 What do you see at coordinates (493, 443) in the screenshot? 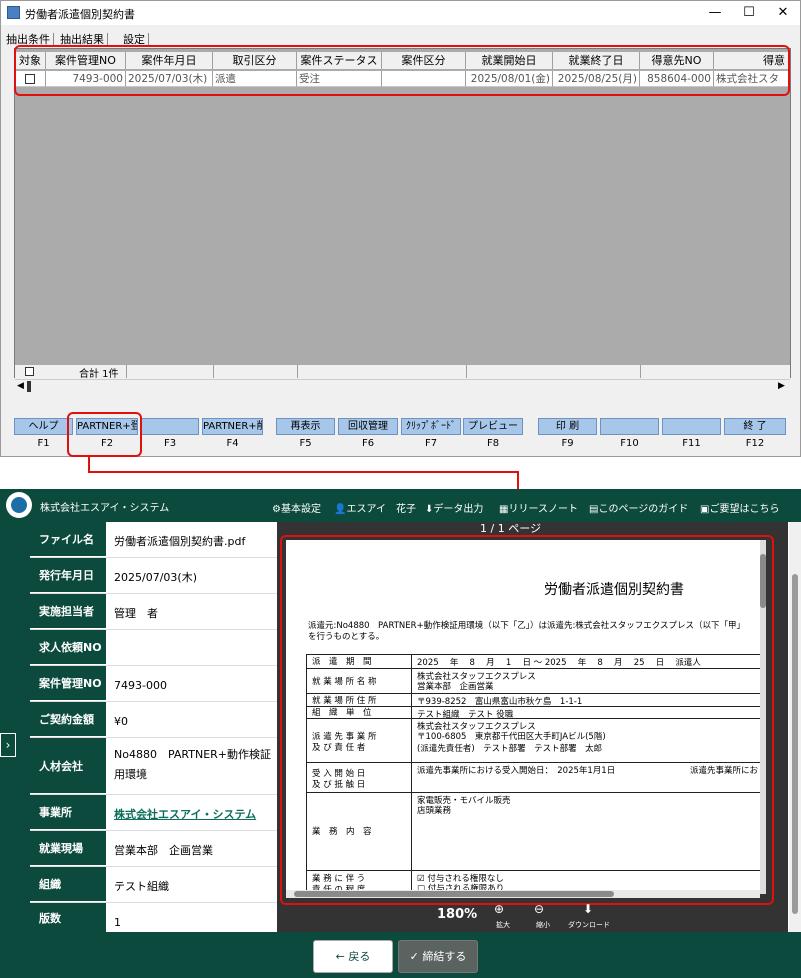
I see `fkey-label-f8: F8` at bounding box center [493, 443].